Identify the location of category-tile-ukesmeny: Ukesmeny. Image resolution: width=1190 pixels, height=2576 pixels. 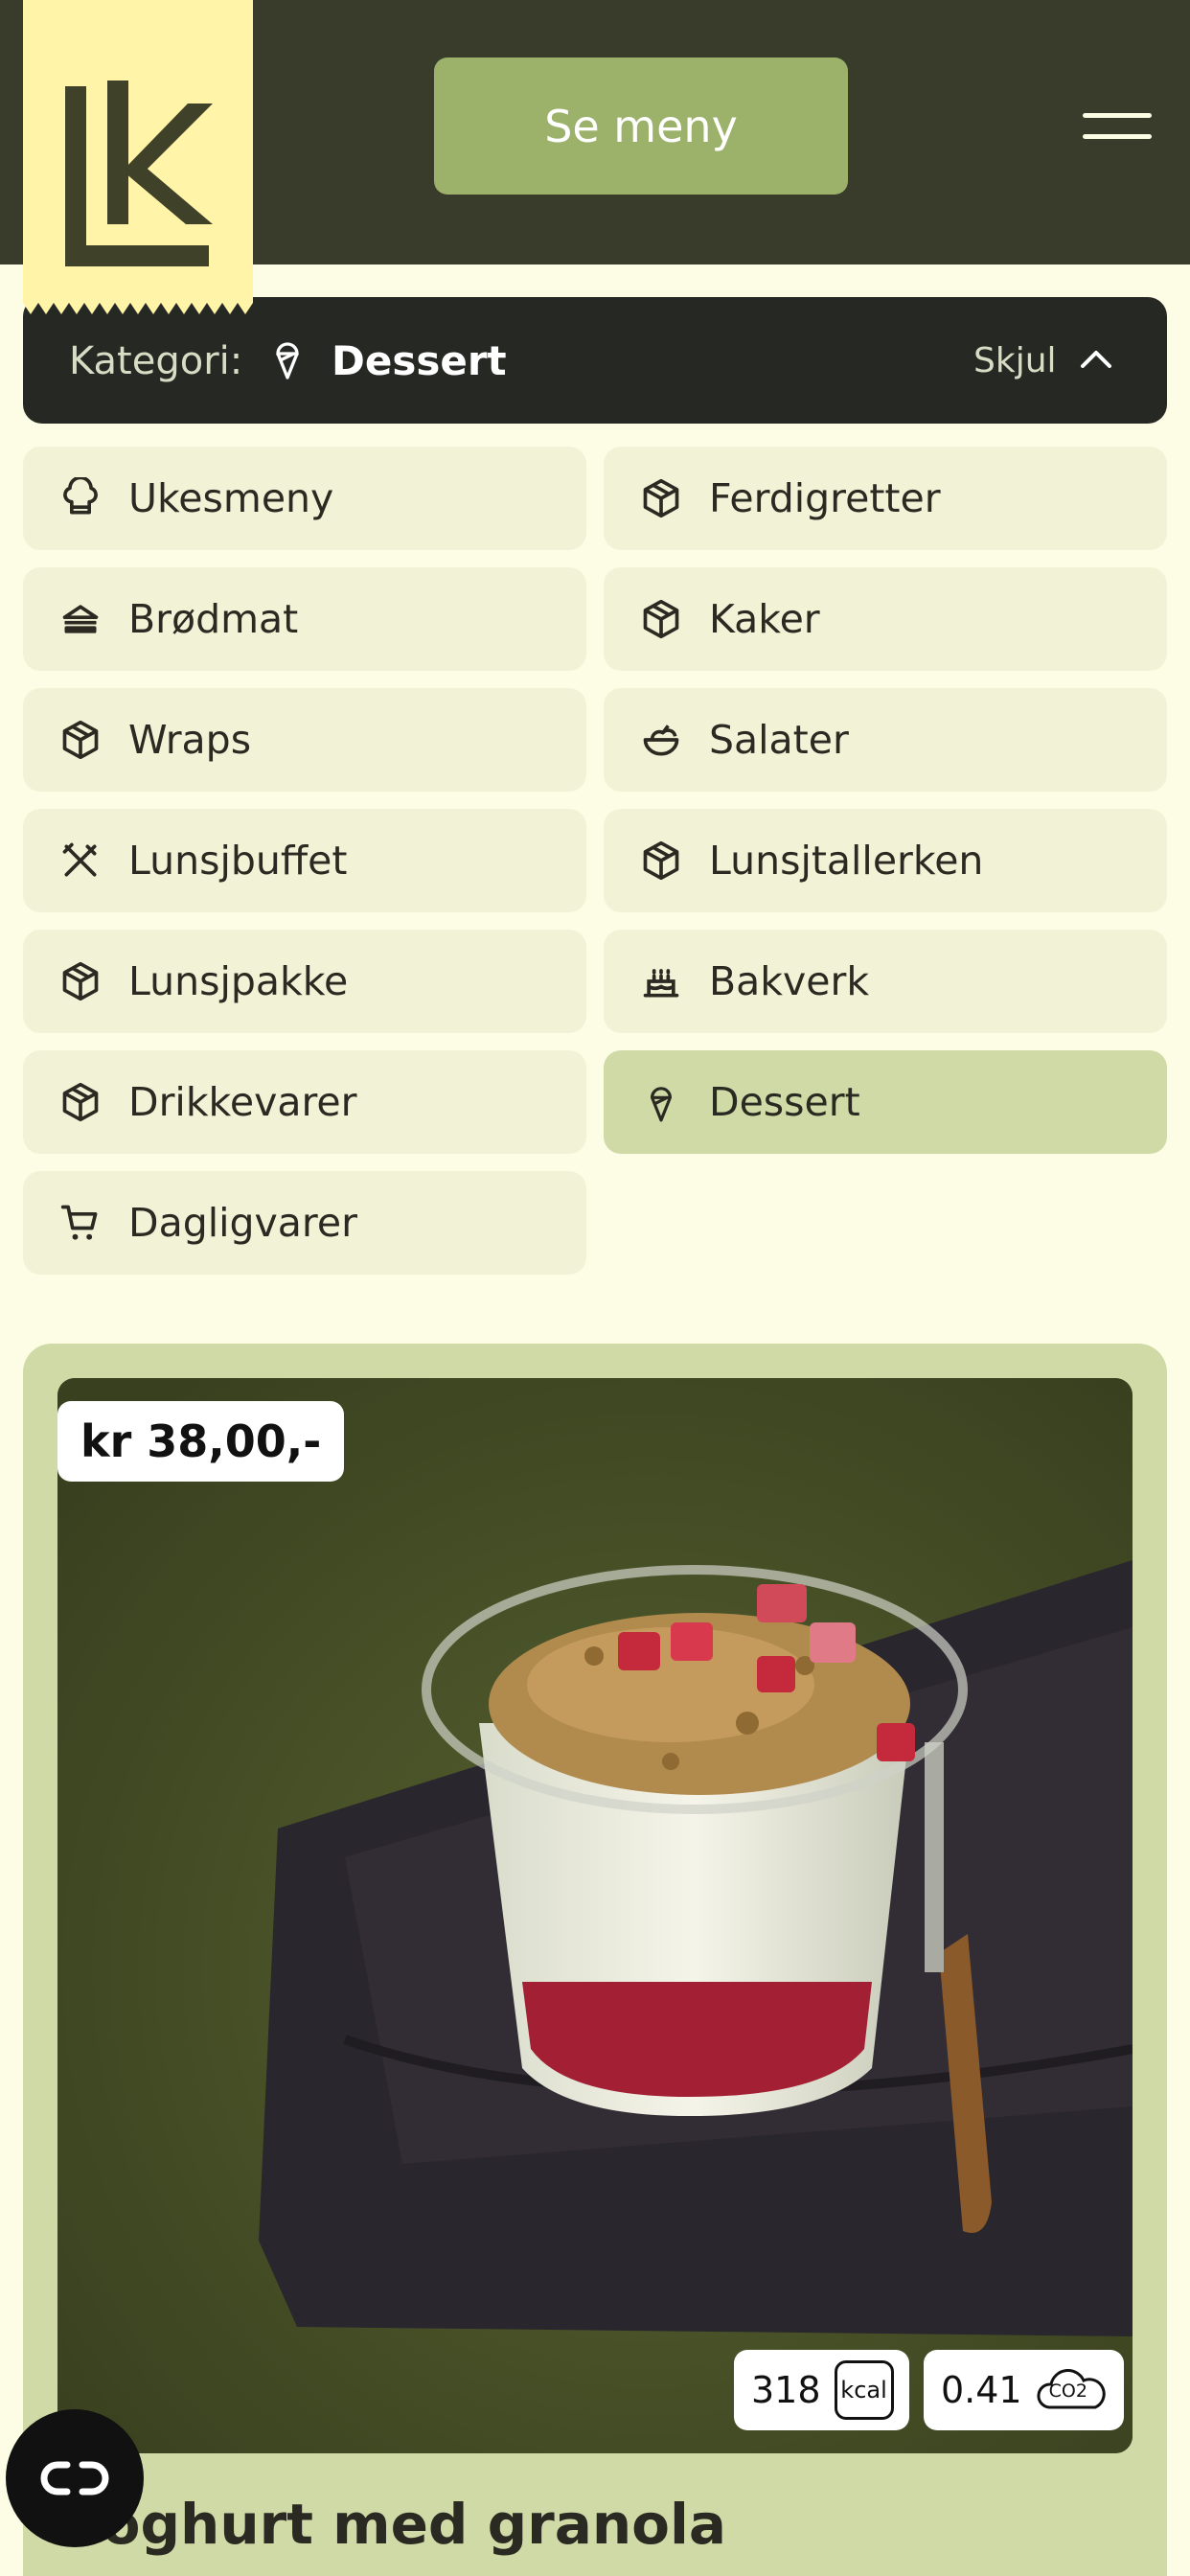
(304, 498).